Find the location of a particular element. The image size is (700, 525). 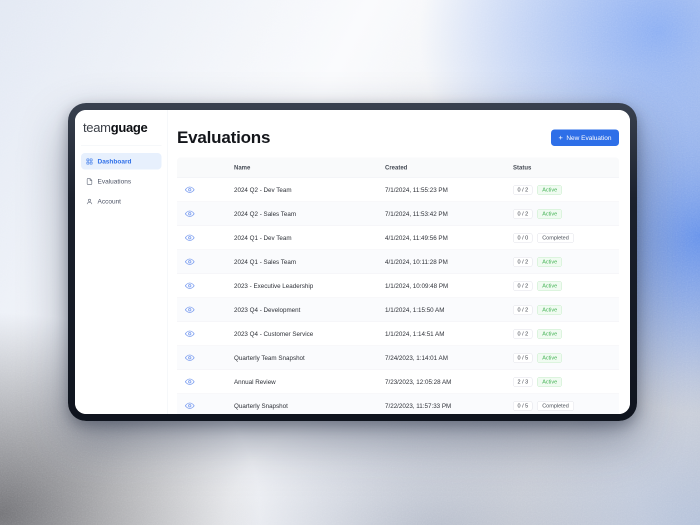

evaluation-name: 2024 Q1 - Sales Team is located at coordinates (265, 262).